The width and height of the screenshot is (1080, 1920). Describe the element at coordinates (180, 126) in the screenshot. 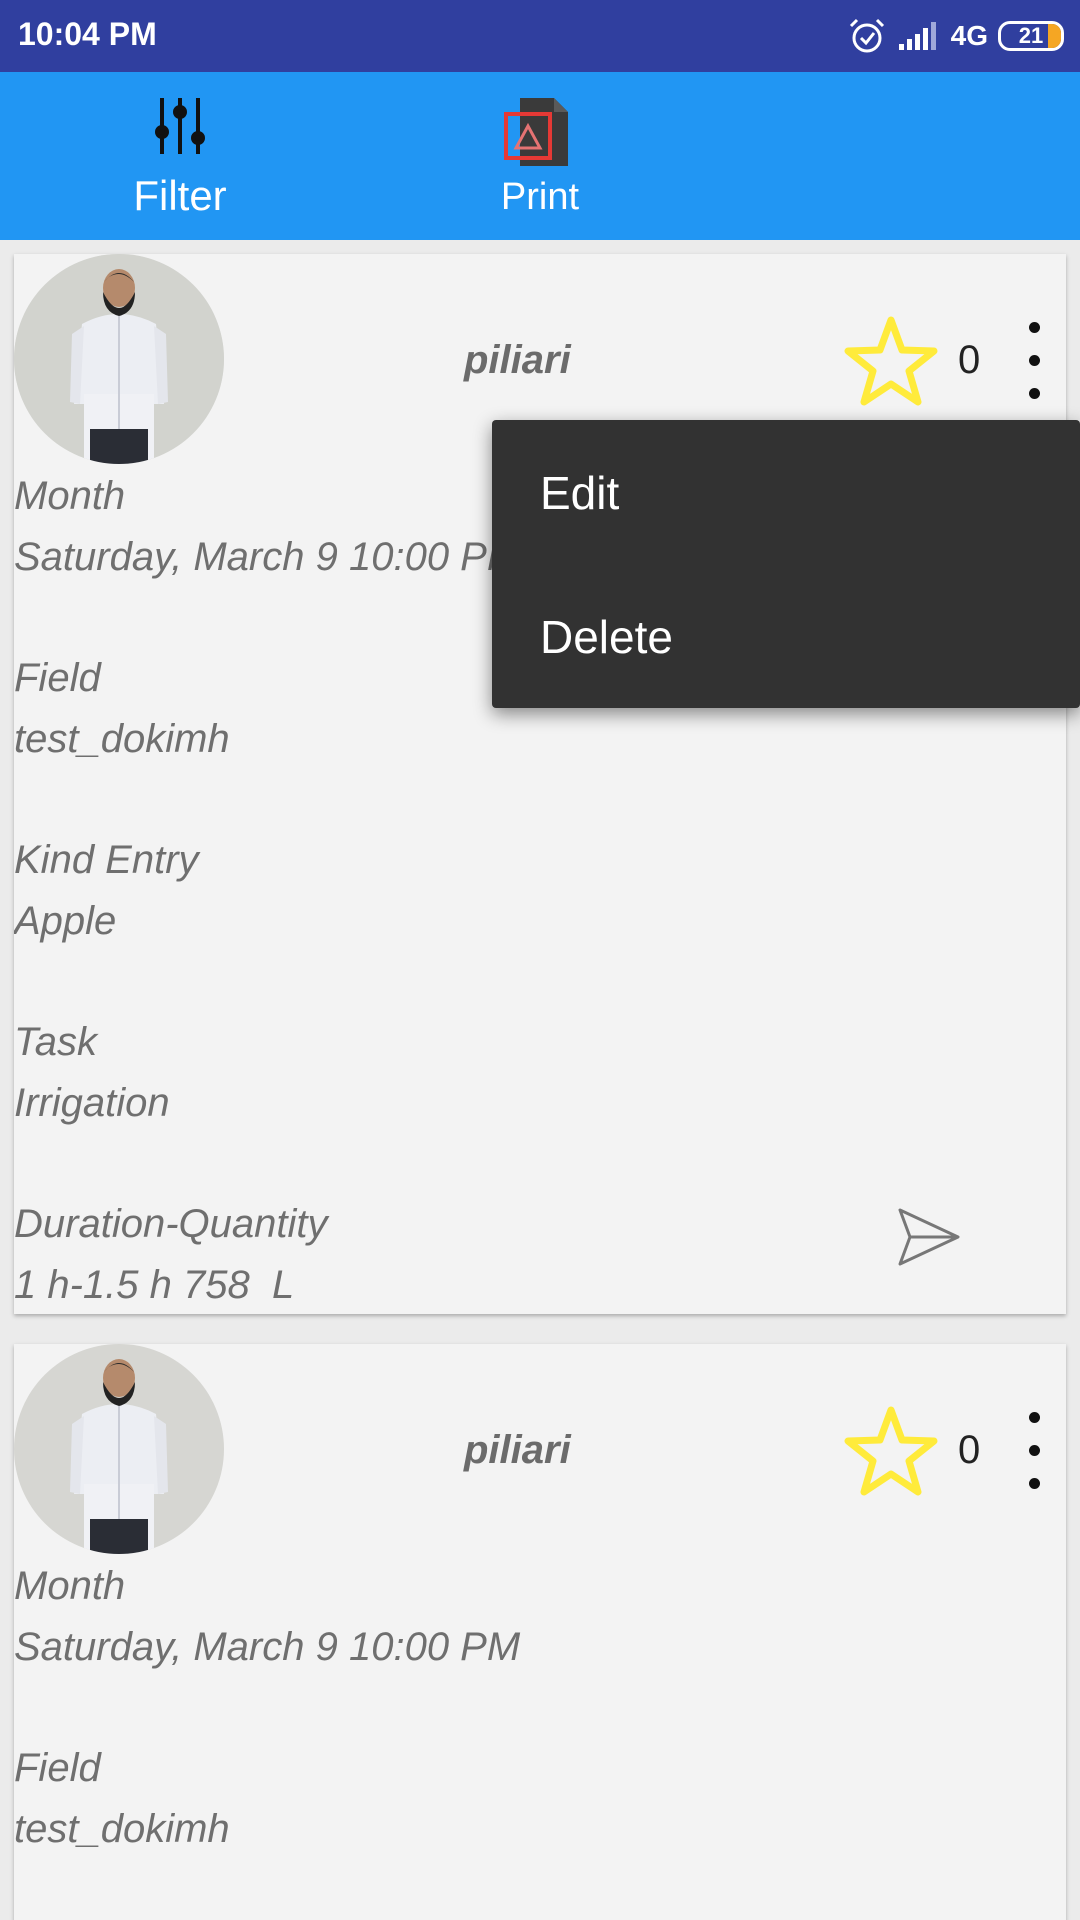

I see `sliders-icon` at that location.